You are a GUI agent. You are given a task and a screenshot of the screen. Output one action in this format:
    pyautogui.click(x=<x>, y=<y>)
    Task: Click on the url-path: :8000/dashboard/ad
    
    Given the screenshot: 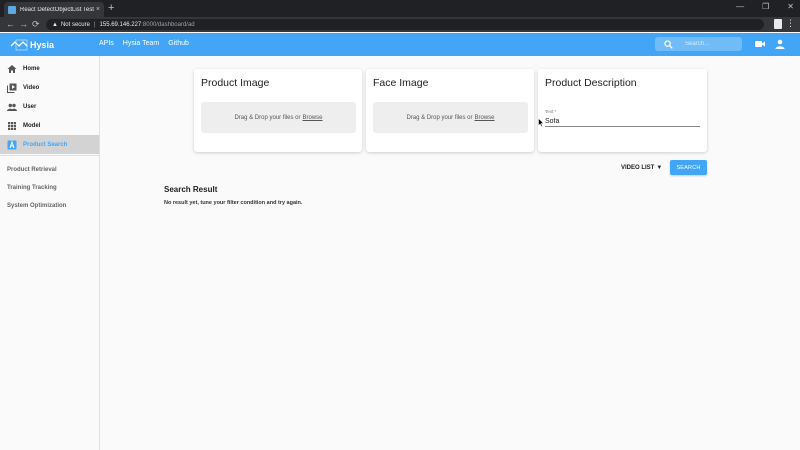 What is the action you would take?
    pyautogui.click(x=168, y=24)
    